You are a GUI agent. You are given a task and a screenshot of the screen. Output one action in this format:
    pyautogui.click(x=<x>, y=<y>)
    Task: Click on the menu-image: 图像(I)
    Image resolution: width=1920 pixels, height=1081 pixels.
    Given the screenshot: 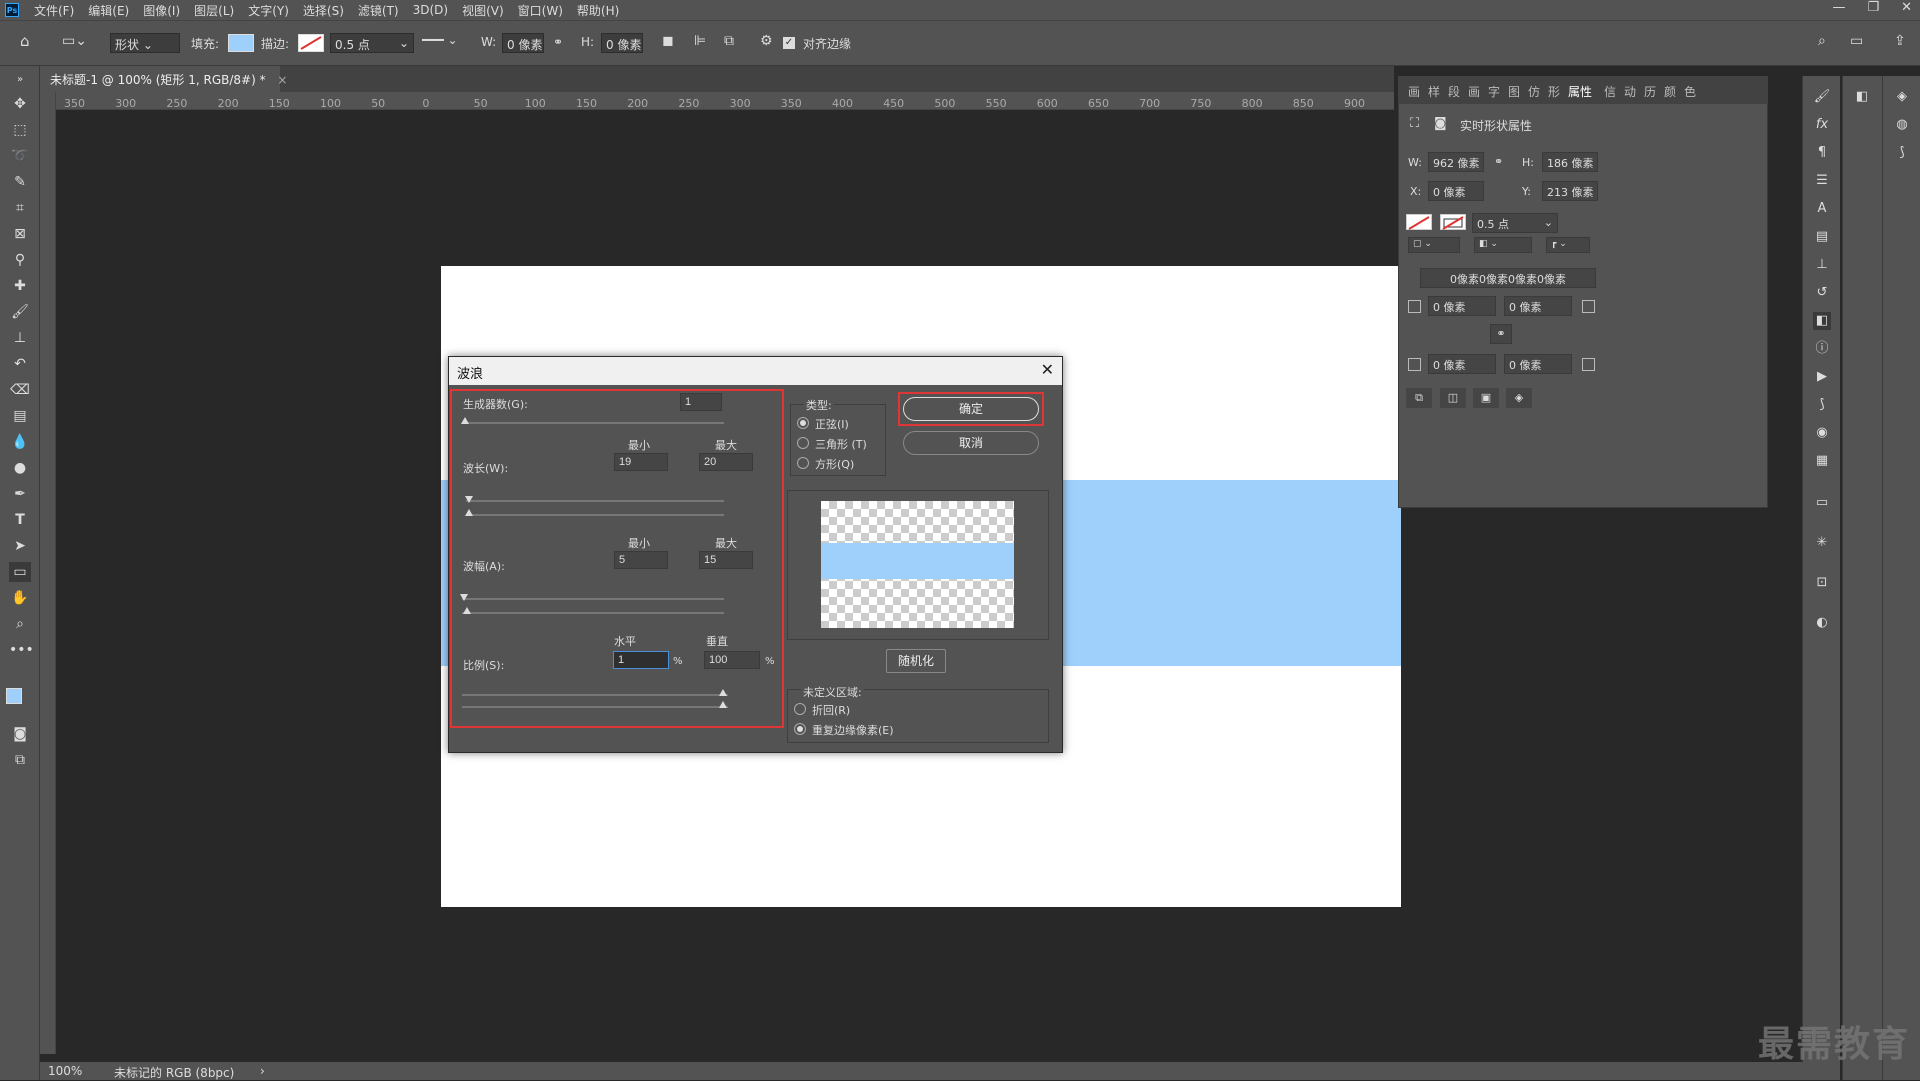 What is the action you would take?
    pyautogui.click(x=161, y=10)
    